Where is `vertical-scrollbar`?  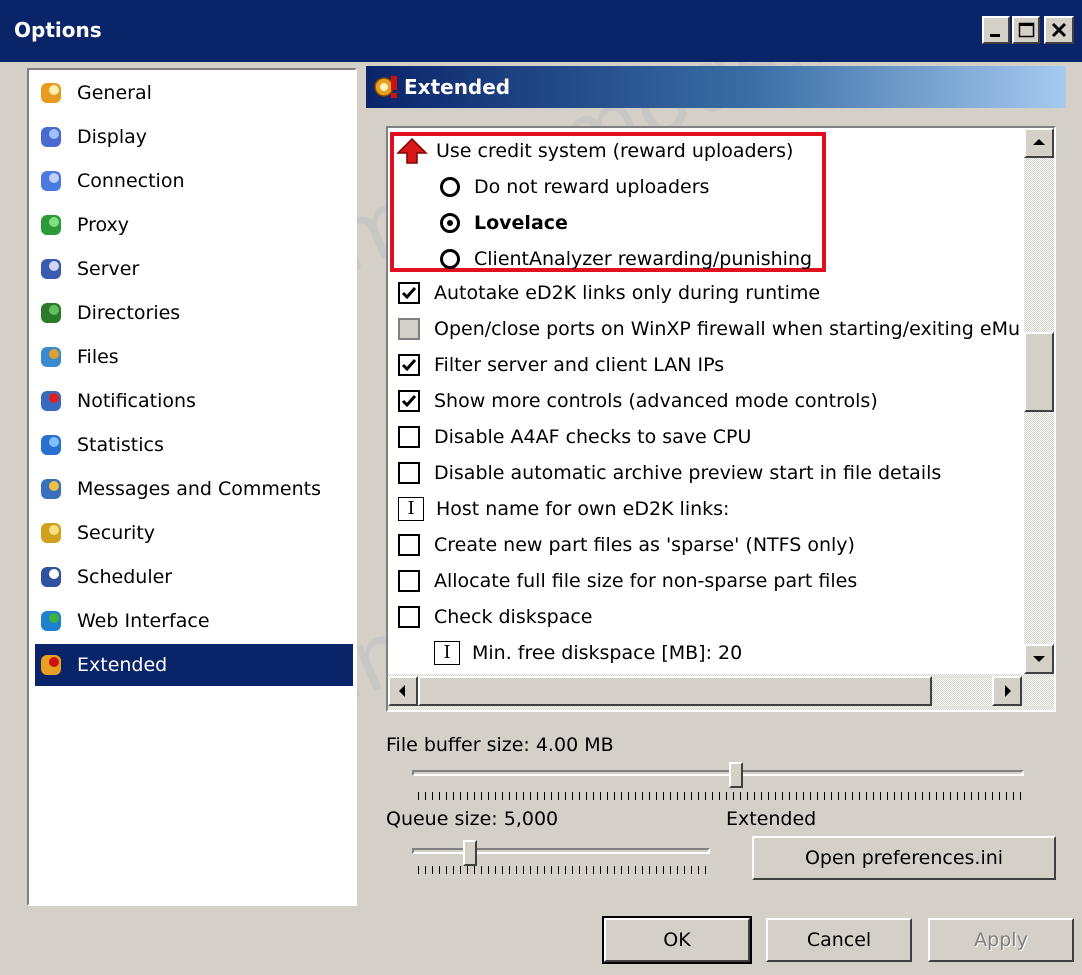
vertical-scrollbar is located at coordinates (1039, 401).